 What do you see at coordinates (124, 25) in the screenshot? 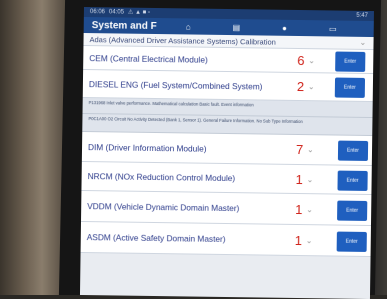
I see `page-title: System and F` at bounding box center [124, 25].